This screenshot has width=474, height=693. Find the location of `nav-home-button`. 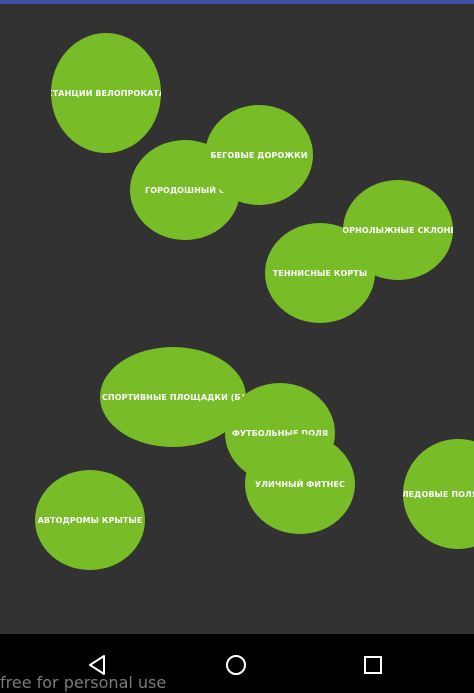

nav-home-button is located at coordinates (236, 665).